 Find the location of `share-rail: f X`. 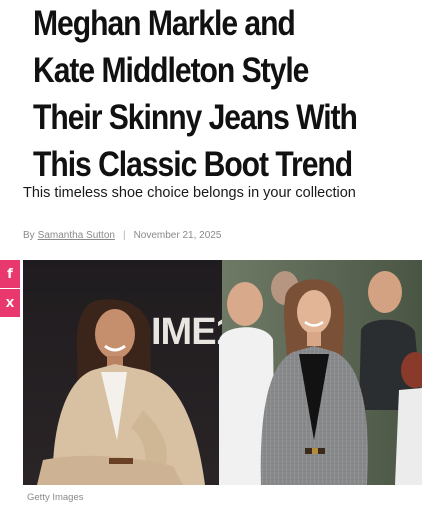

share-rail: f X is located at coordinates (10, 289).